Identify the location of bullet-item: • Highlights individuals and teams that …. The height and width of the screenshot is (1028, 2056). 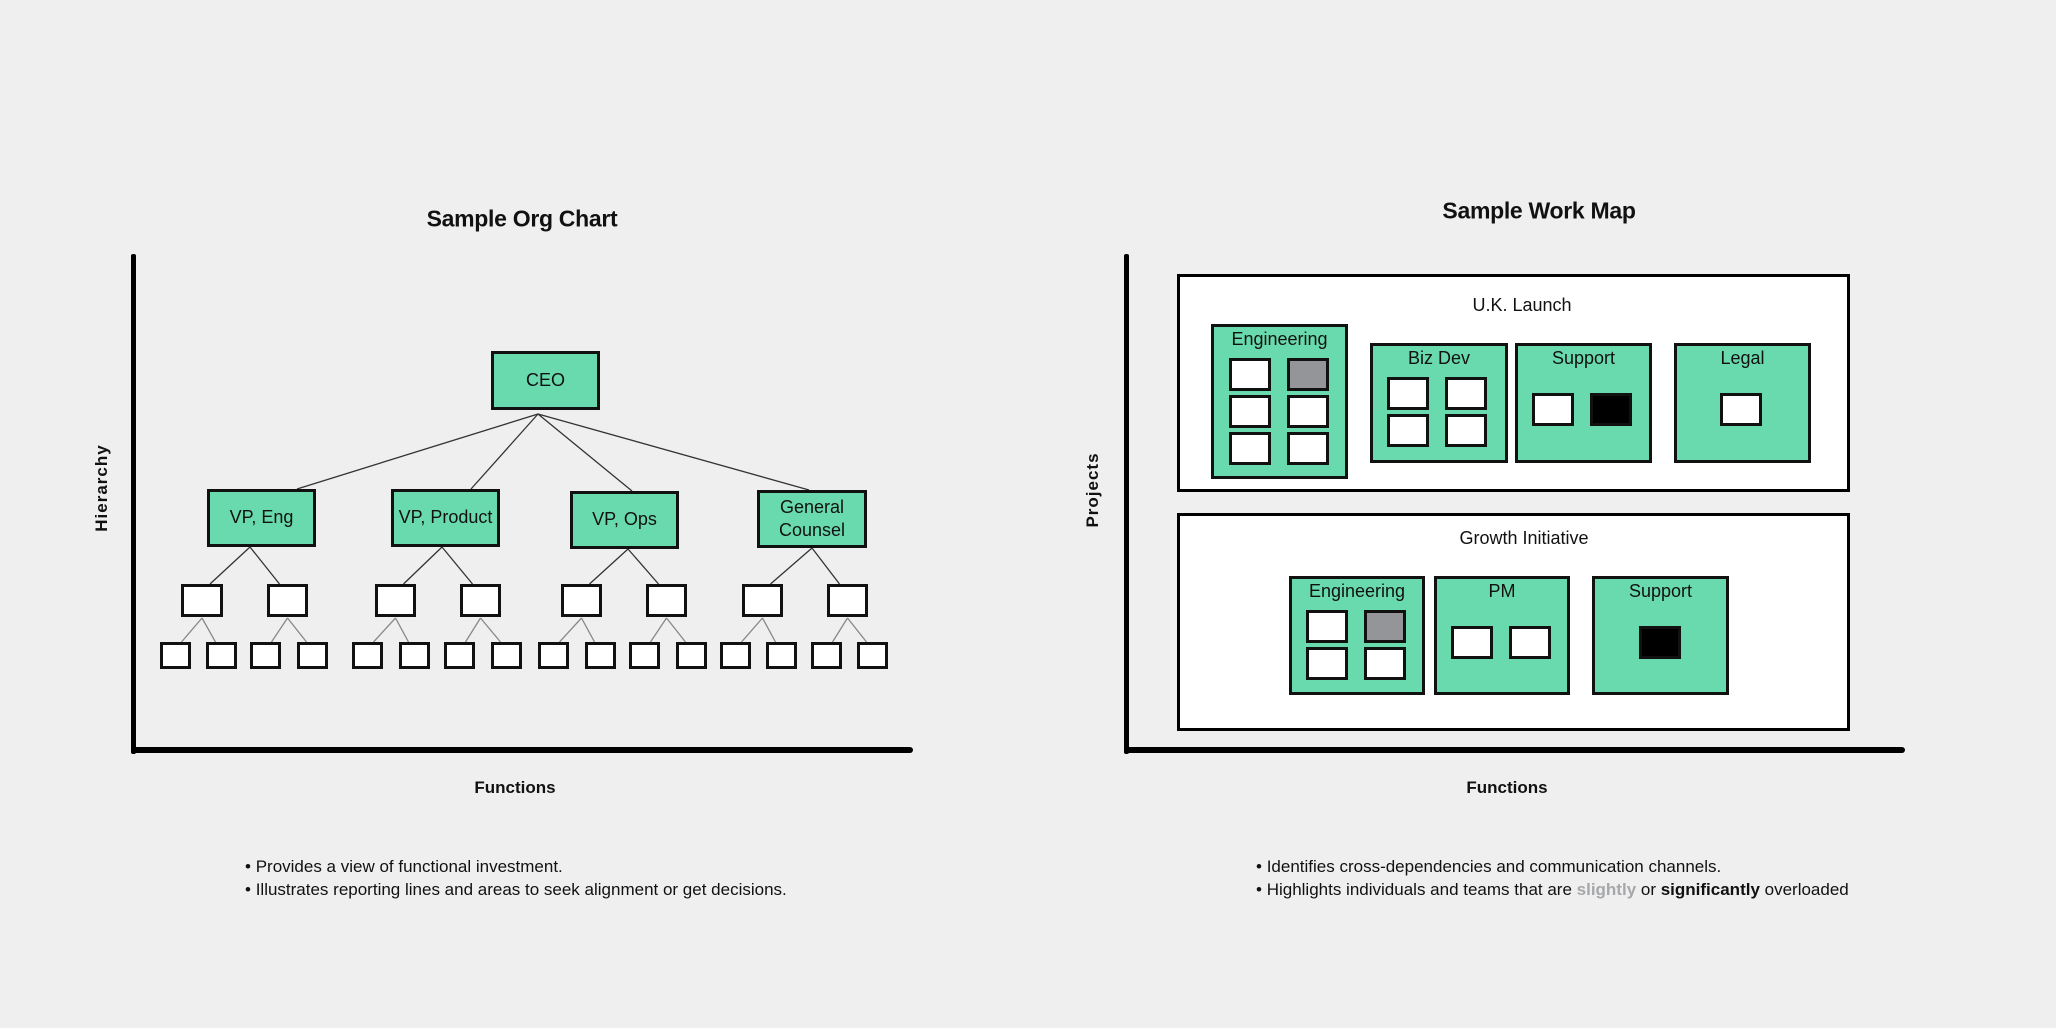
(1552, 889).